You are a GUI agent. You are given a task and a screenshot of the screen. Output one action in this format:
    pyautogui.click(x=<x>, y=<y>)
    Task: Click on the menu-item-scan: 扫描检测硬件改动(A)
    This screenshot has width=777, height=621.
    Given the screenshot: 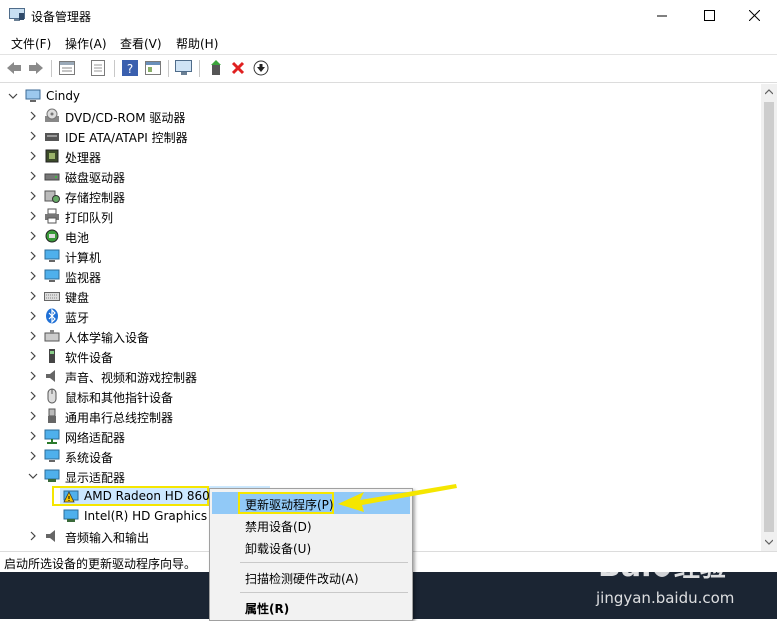 What is the action you would take?
    pyautogui.click(x=311, y=577)
    